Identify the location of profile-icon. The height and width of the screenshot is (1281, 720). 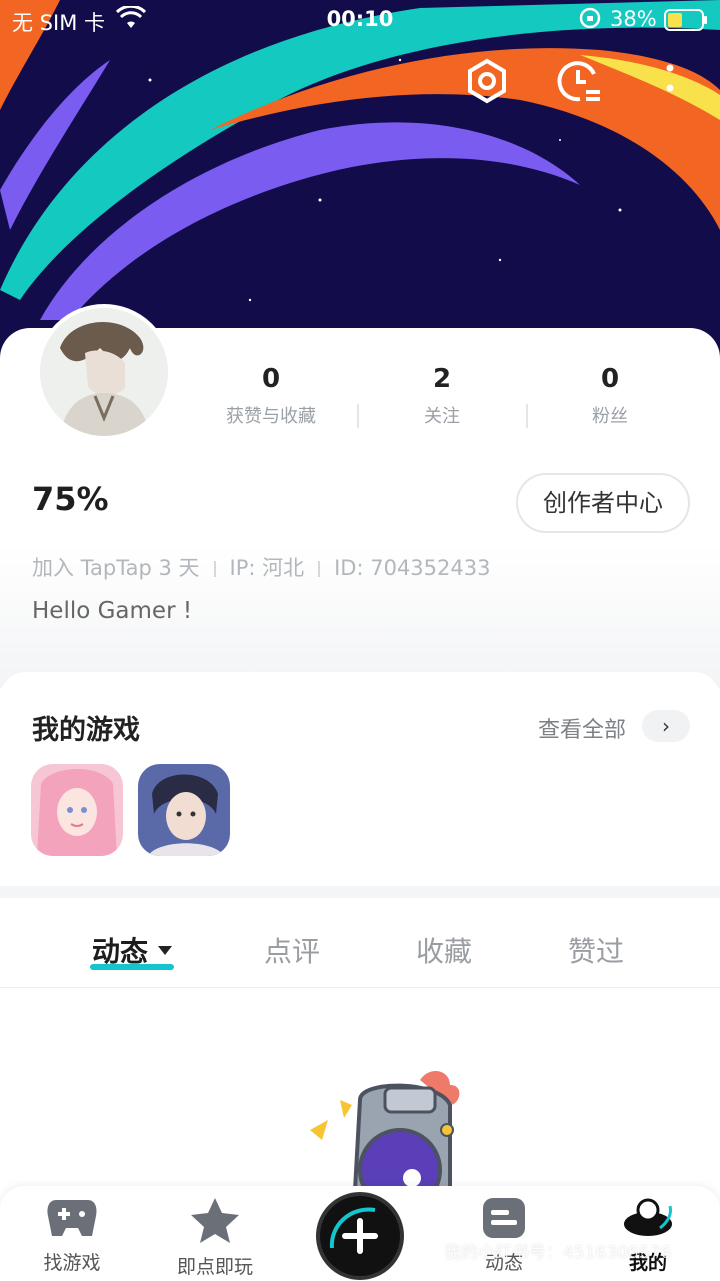
(648, 1220).